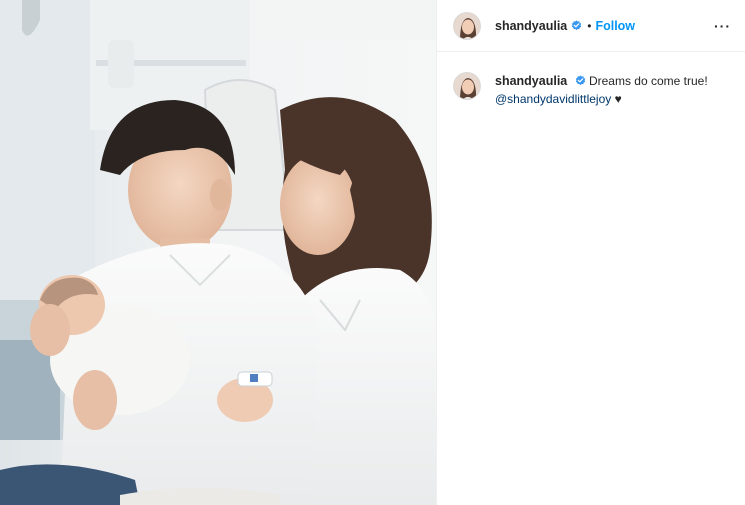 This screenshot has width=745, height=505. Describe the element at coordinates (615, 26) in the screenshot. I see `follow-button: Follow` at that location.